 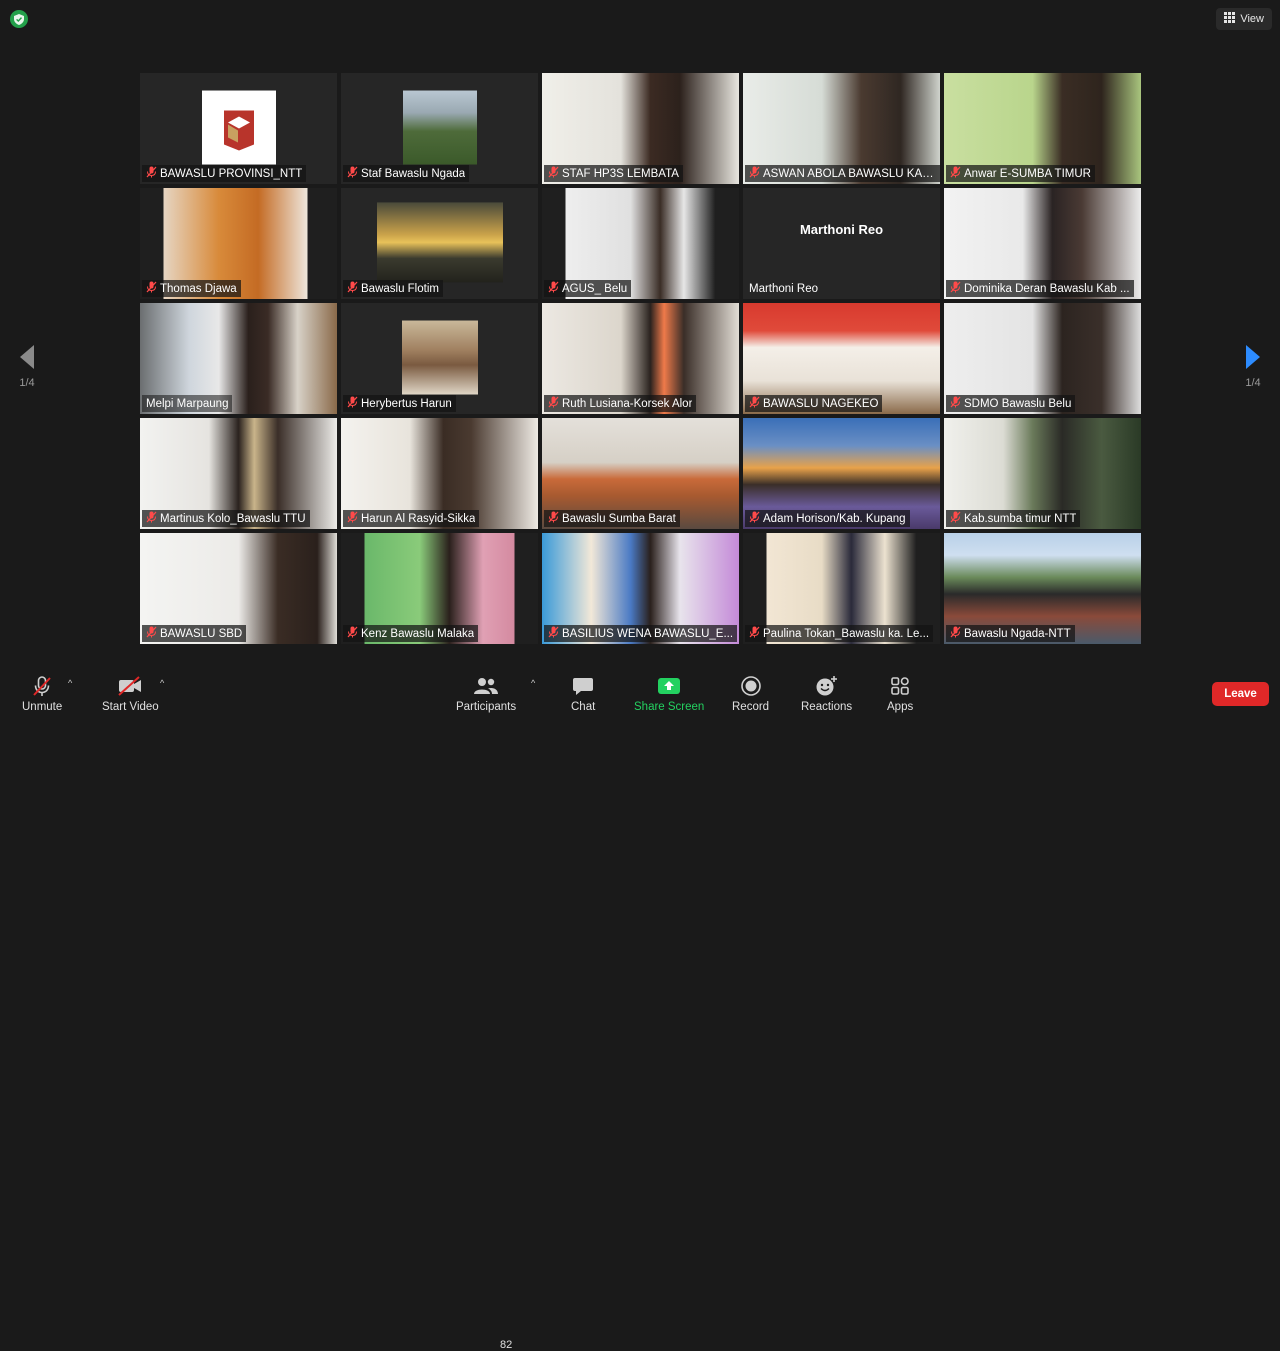 What do you see at coordinates (130, 686) in the screenshot?
I see `video-off-icon` at bounding box center [130, 686].